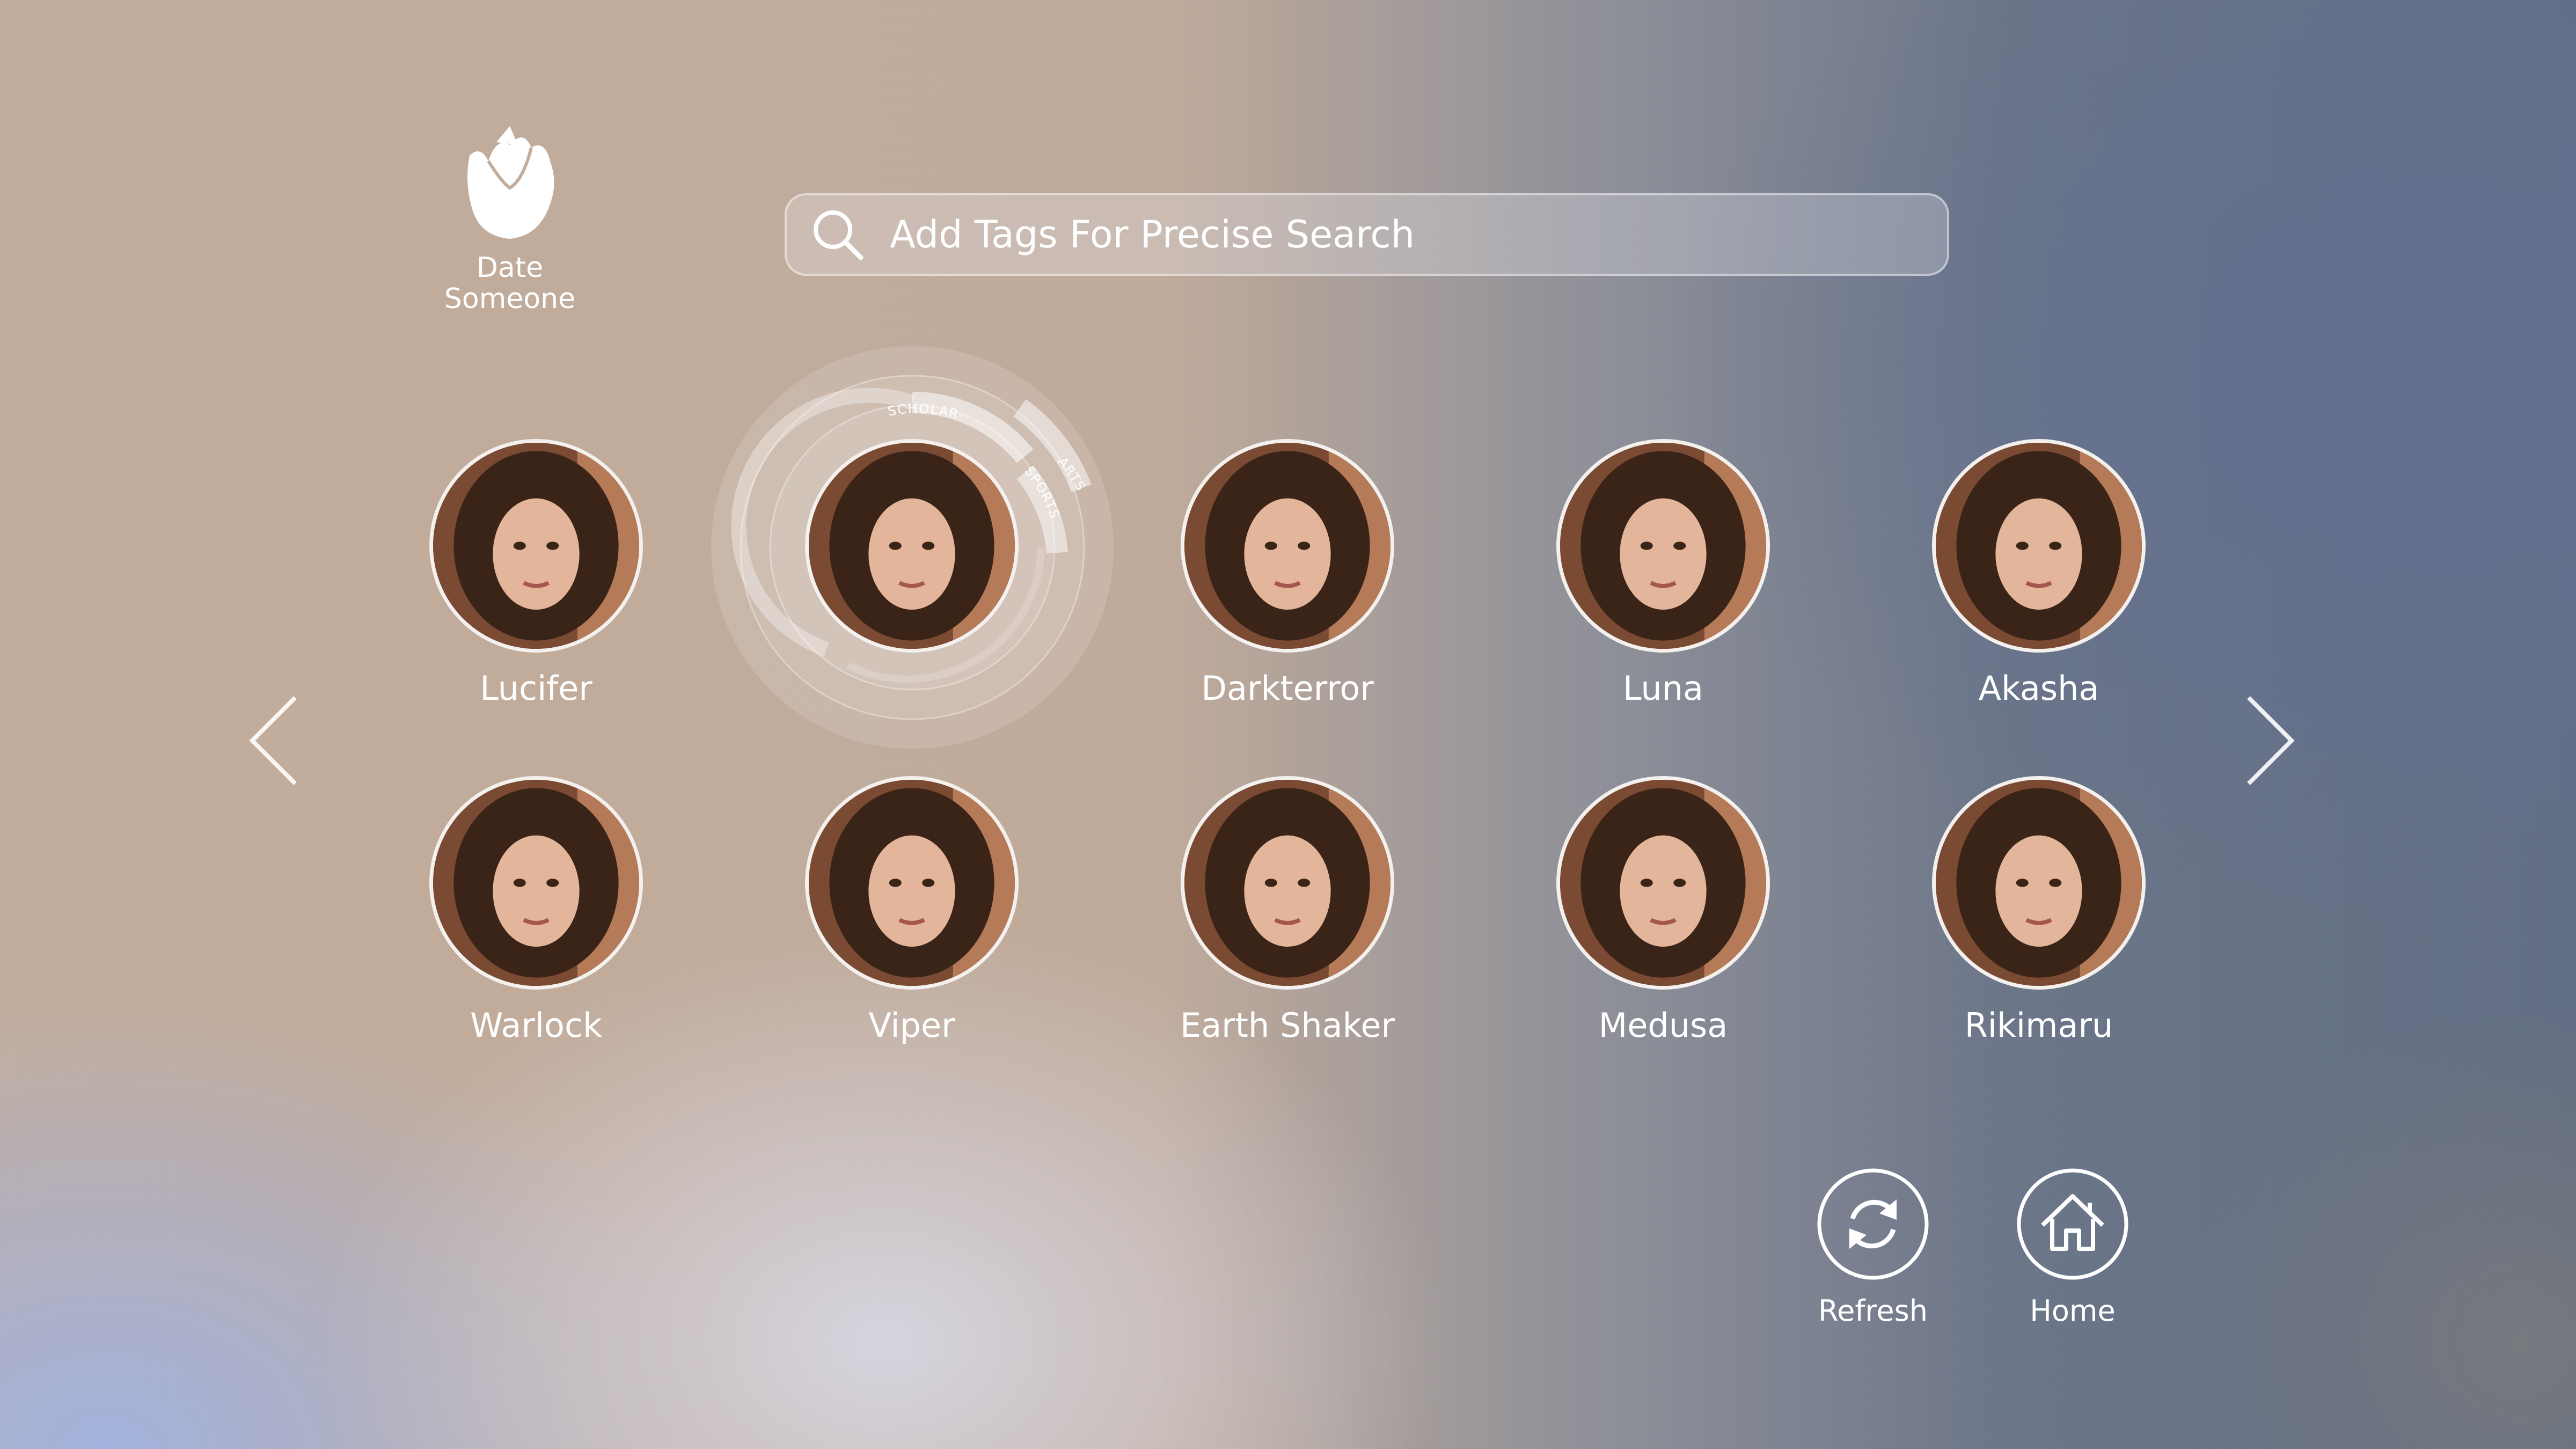 The height and width of the screenshot is (1449, 2576). What do you see at coordinates (536, 1025) in the screenshot?
I see `profile-name: Warlock` at bounding box center [536, 1025].